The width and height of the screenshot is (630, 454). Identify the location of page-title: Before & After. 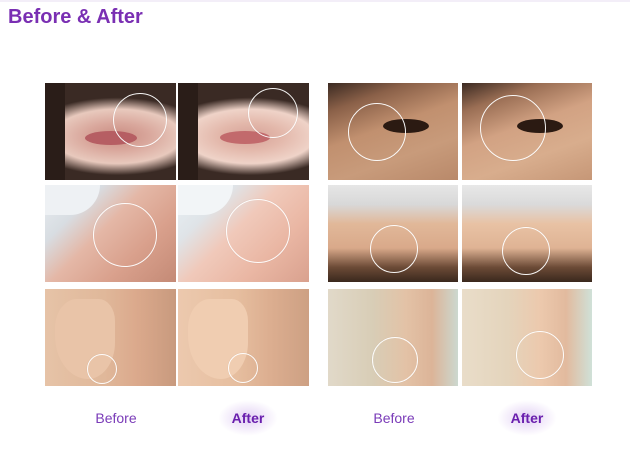
(75, 17).